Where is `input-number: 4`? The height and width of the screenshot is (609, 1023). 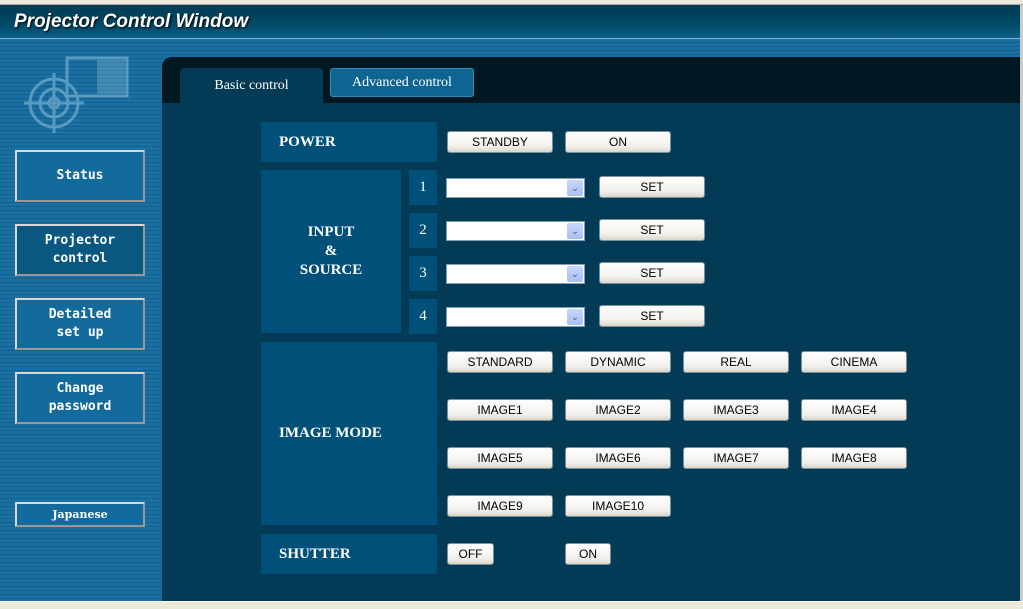 input-number: 4 is located at coordinates (423, 316).